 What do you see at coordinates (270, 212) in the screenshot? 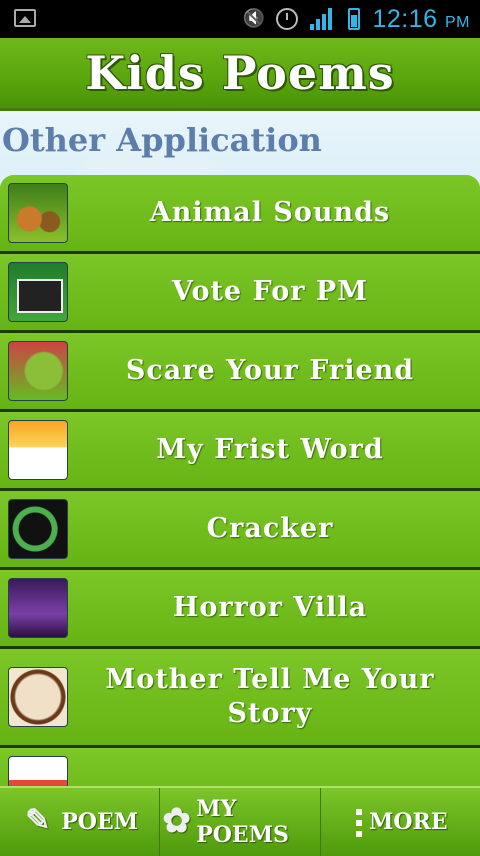
I see `list-item-label: Animal Sounds` at bounding box center [270, 212].